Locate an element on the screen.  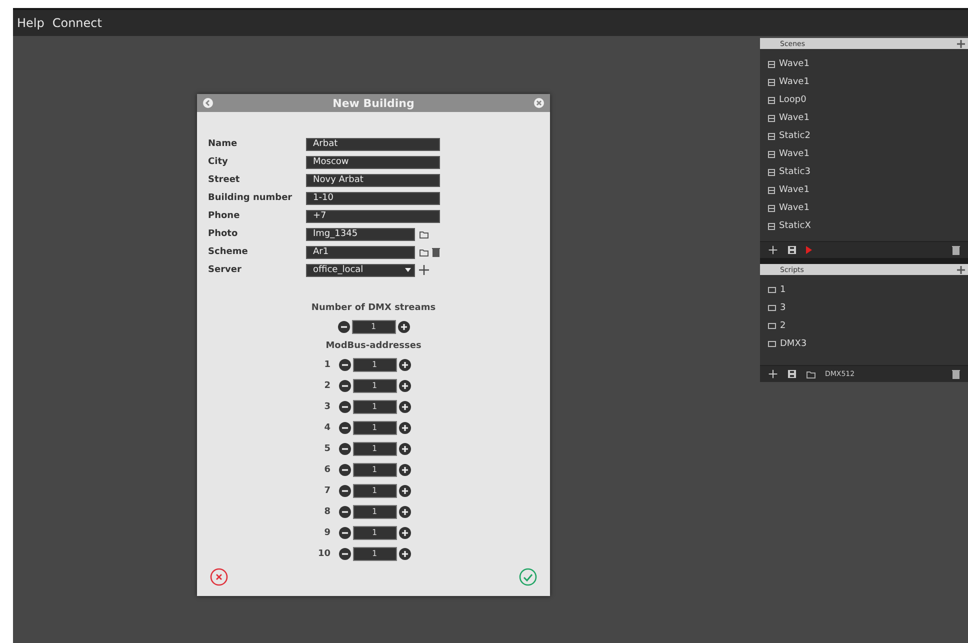
scene-item: Static3 is located at coordinates (868, 172).